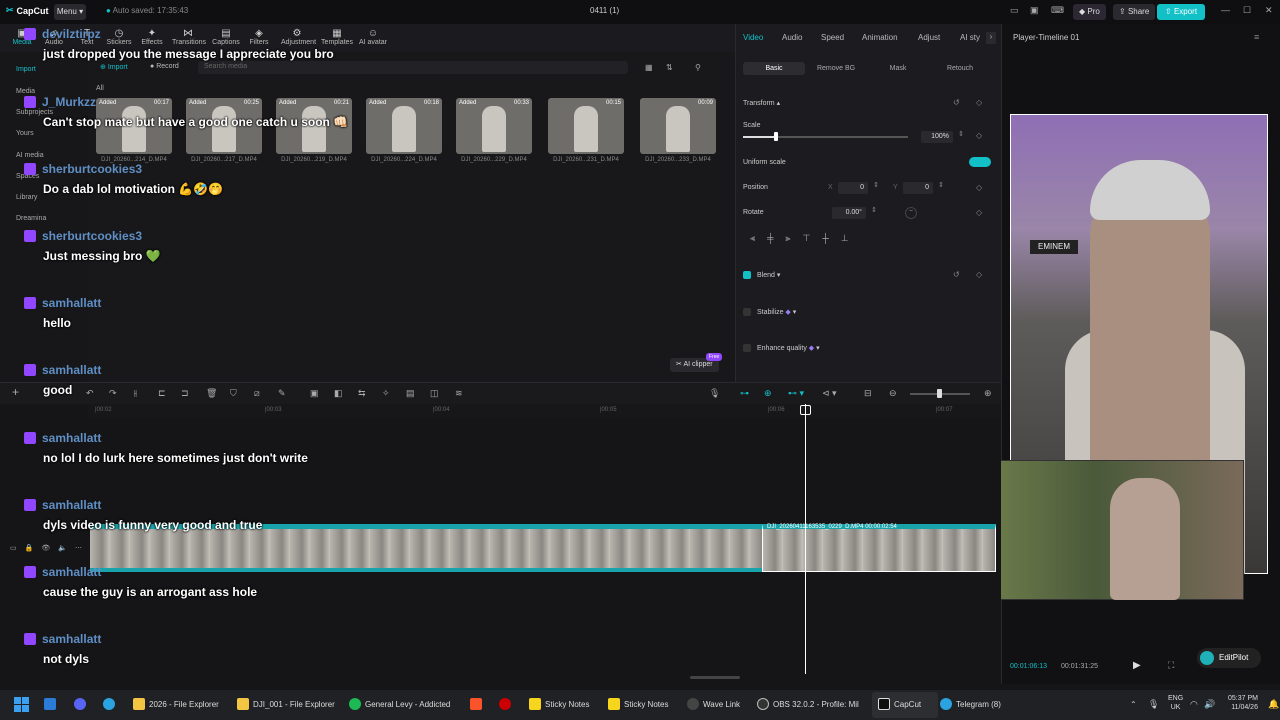  I want to click on media-clip: 00:15, so click(586, 126).